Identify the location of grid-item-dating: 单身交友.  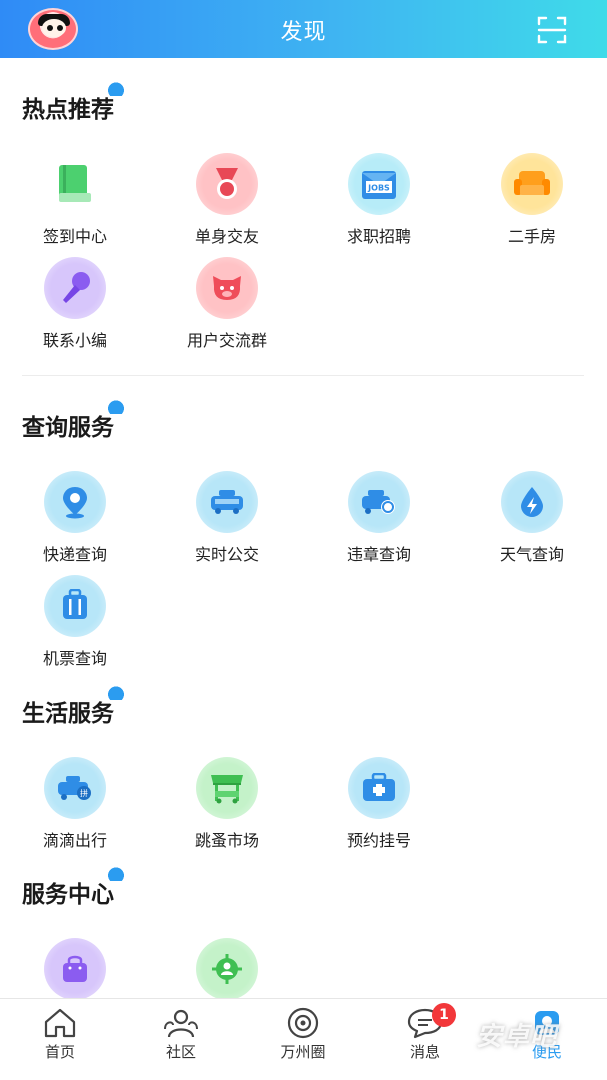
(227, 200).